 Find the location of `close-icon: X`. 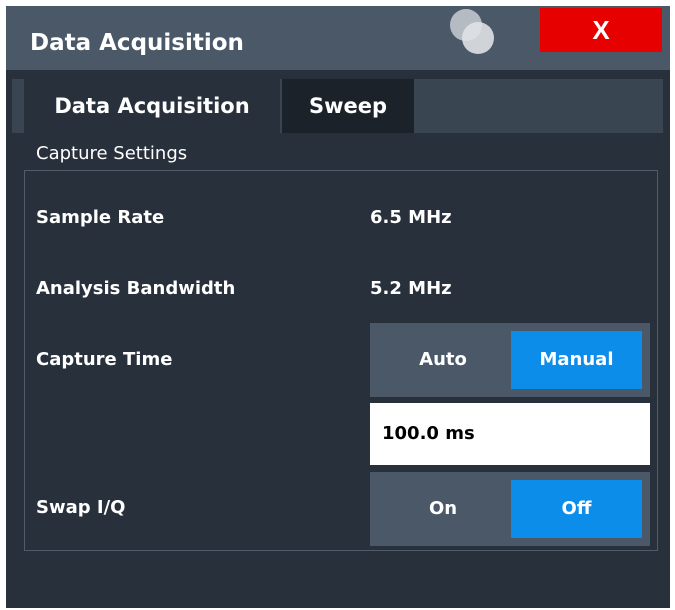

close-icon: X is located at coordinates (601, 30).